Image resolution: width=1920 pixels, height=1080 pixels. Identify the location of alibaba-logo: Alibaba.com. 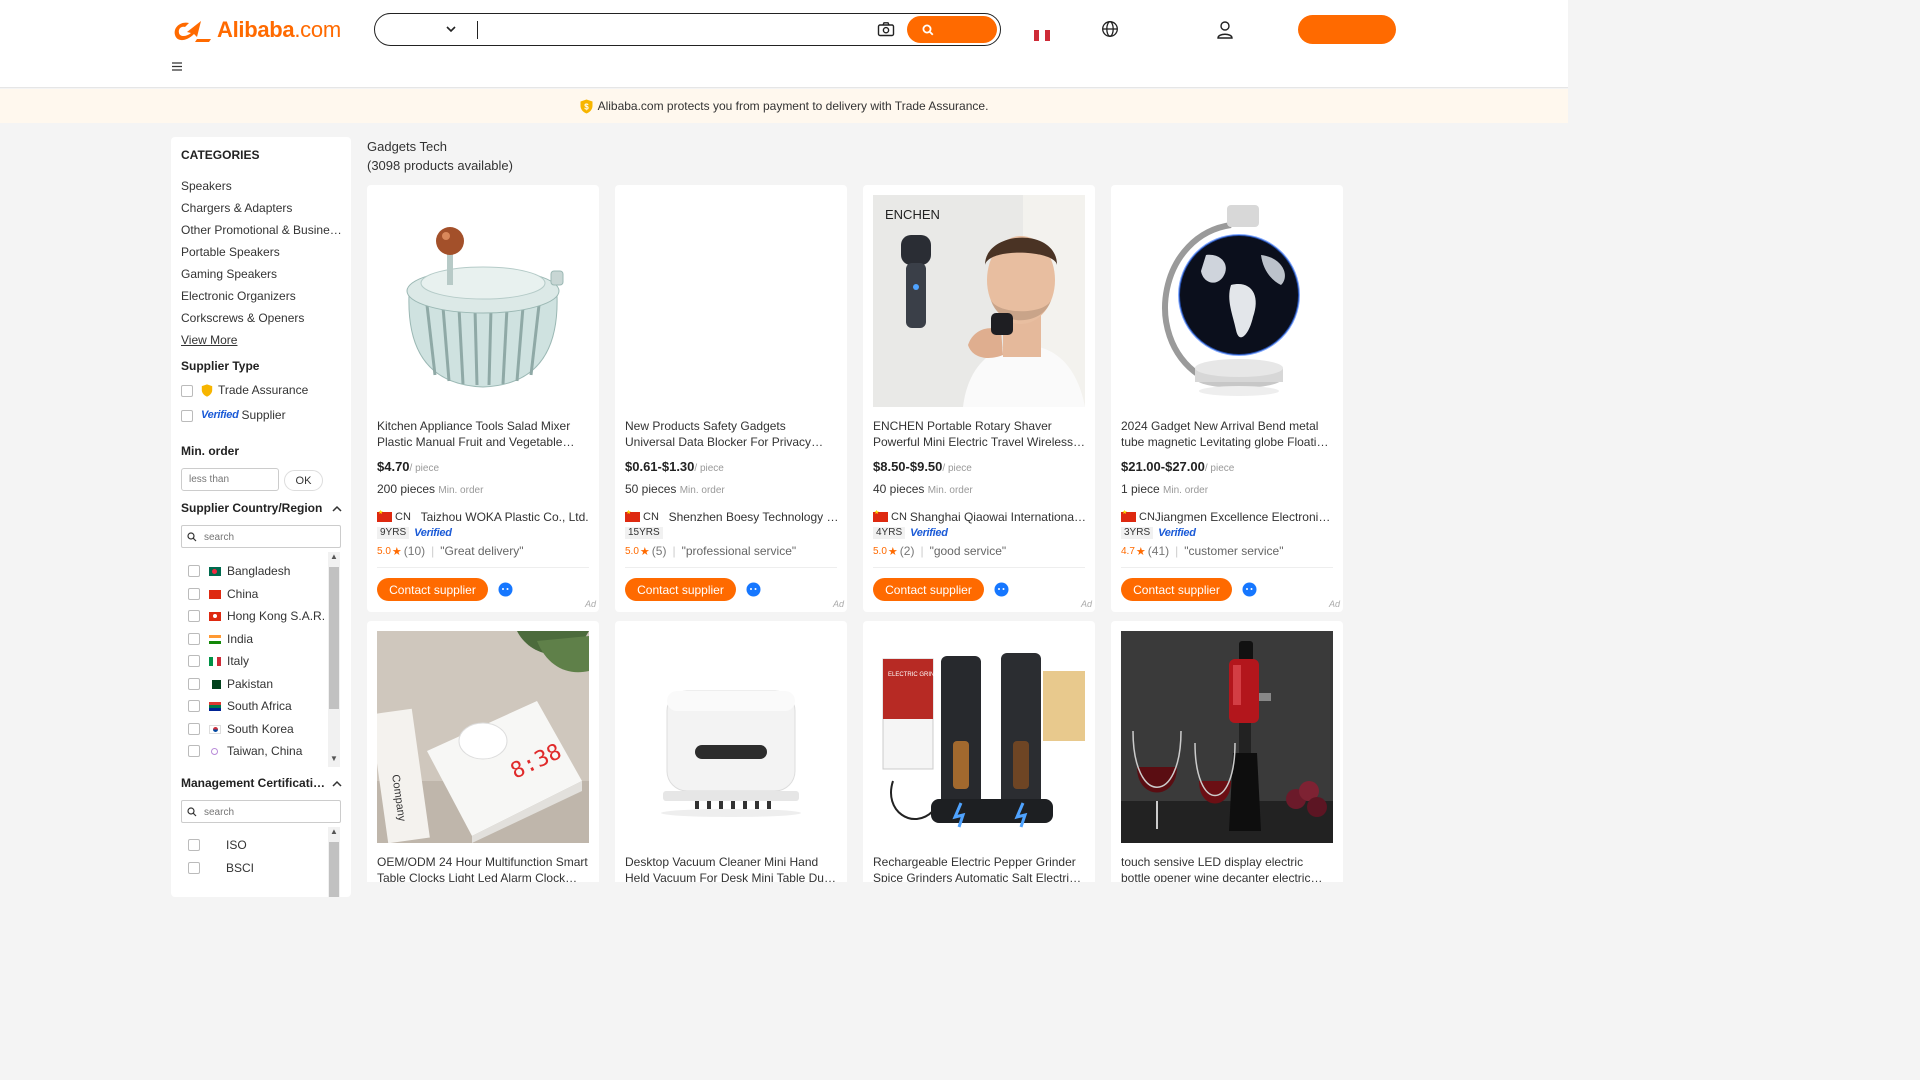
(256, 30).